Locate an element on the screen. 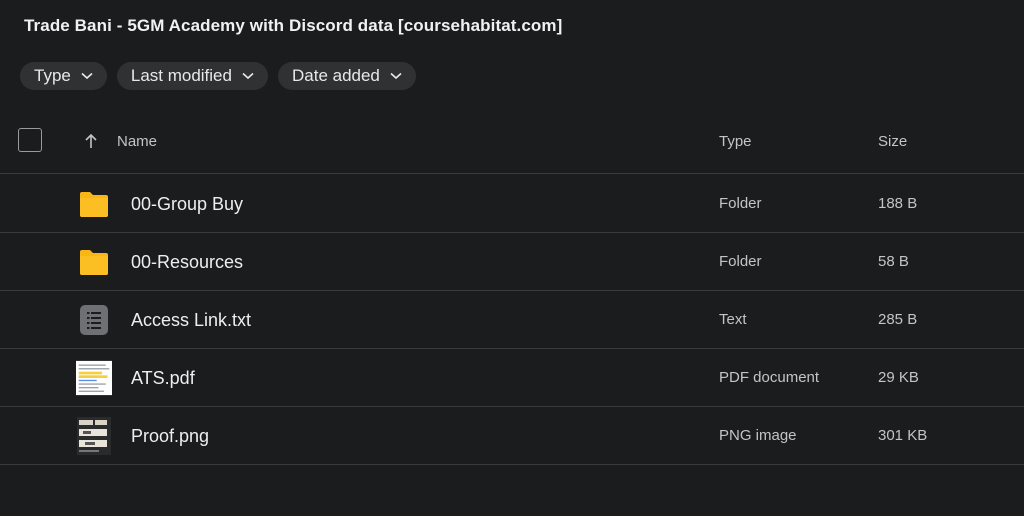  column-header-type: Type is located at coordinates (735, 141).